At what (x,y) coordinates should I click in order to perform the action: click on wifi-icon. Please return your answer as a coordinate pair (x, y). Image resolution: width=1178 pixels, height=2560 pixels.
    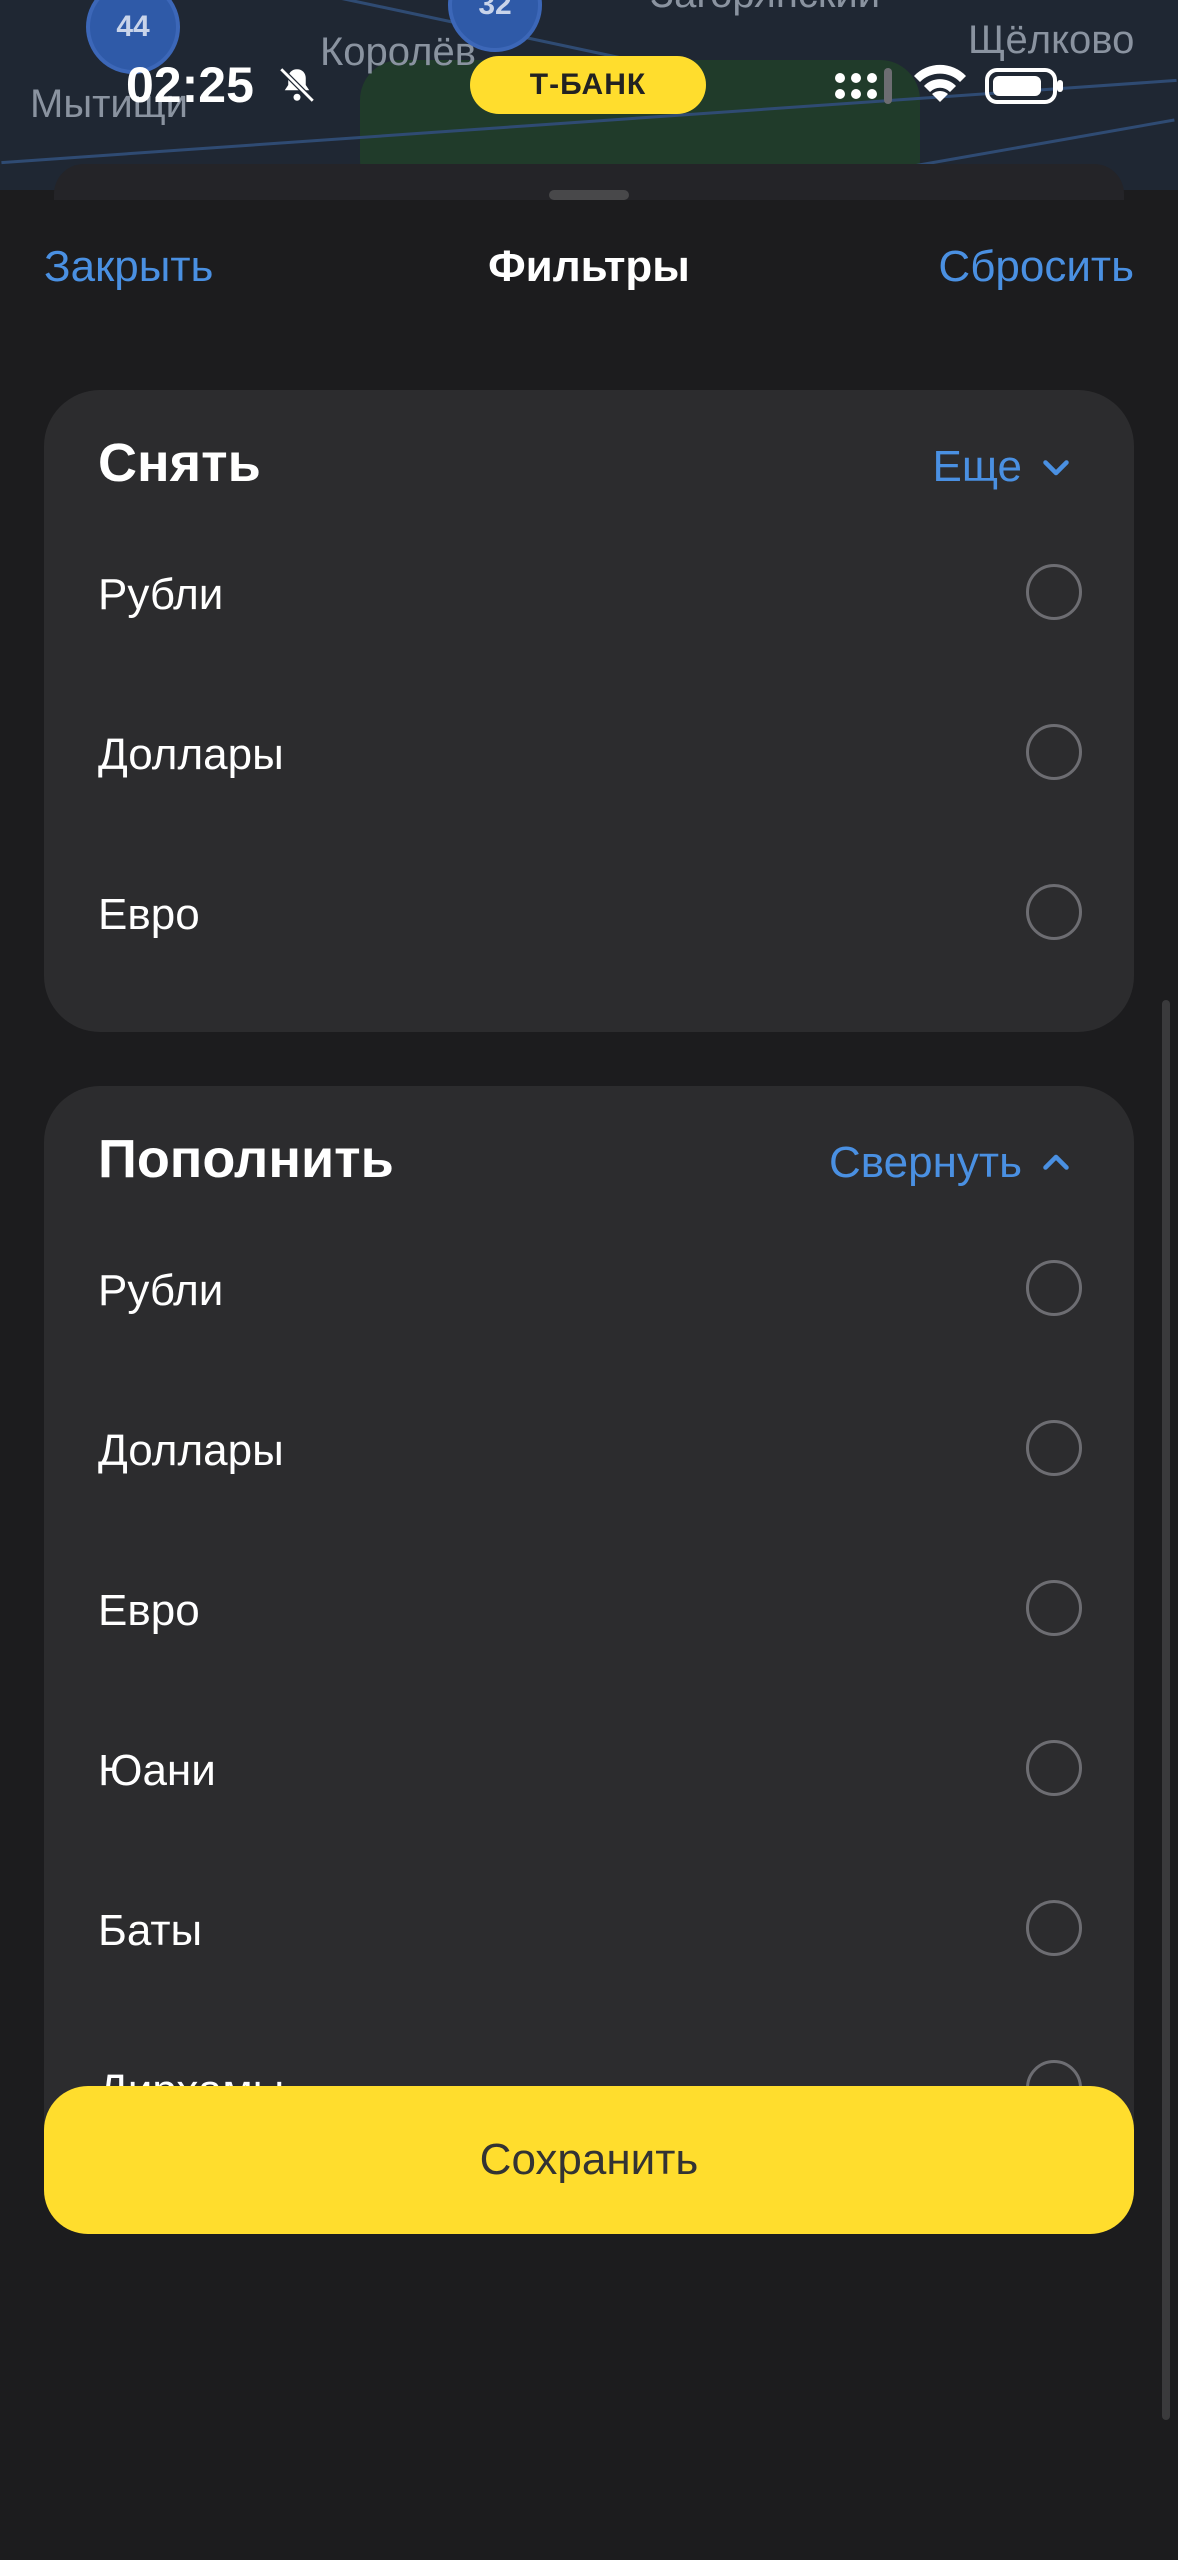
    Looking at the image, I should click on (940, 83).